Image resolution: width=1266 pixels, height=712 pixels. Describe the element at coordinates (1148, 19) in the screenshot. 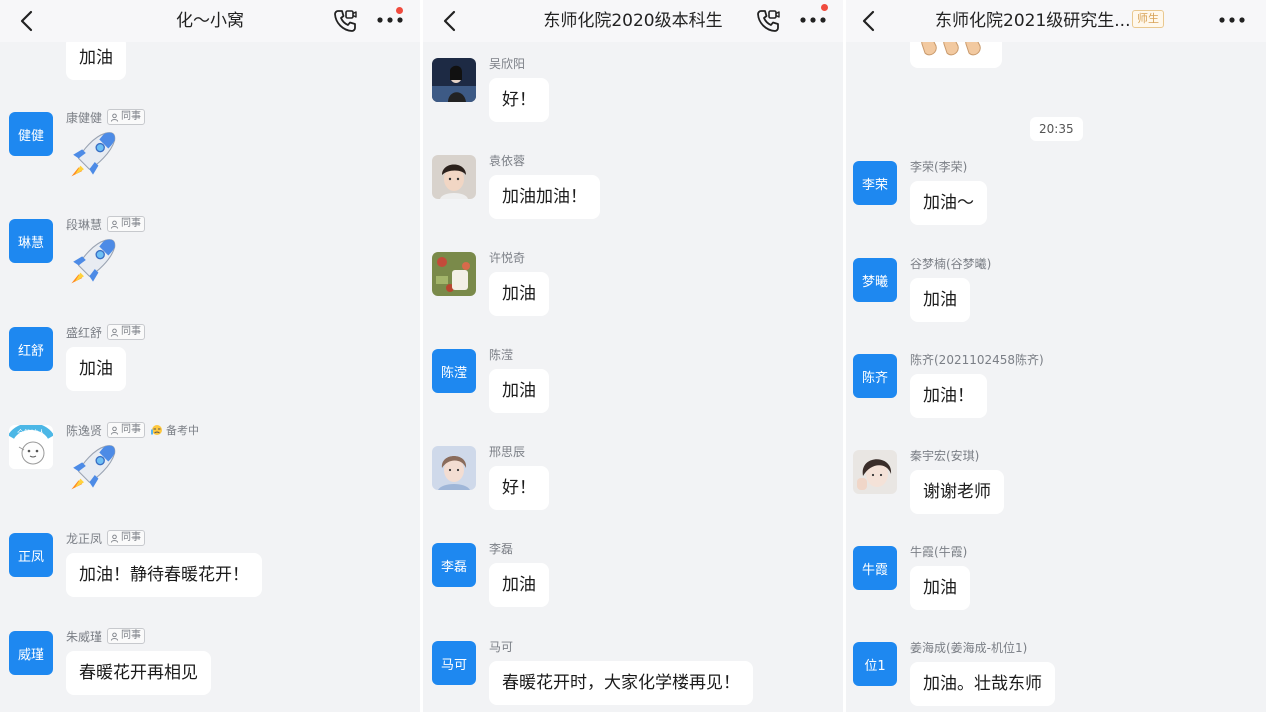

I see `teacher-student-tag: 师生` at that location.